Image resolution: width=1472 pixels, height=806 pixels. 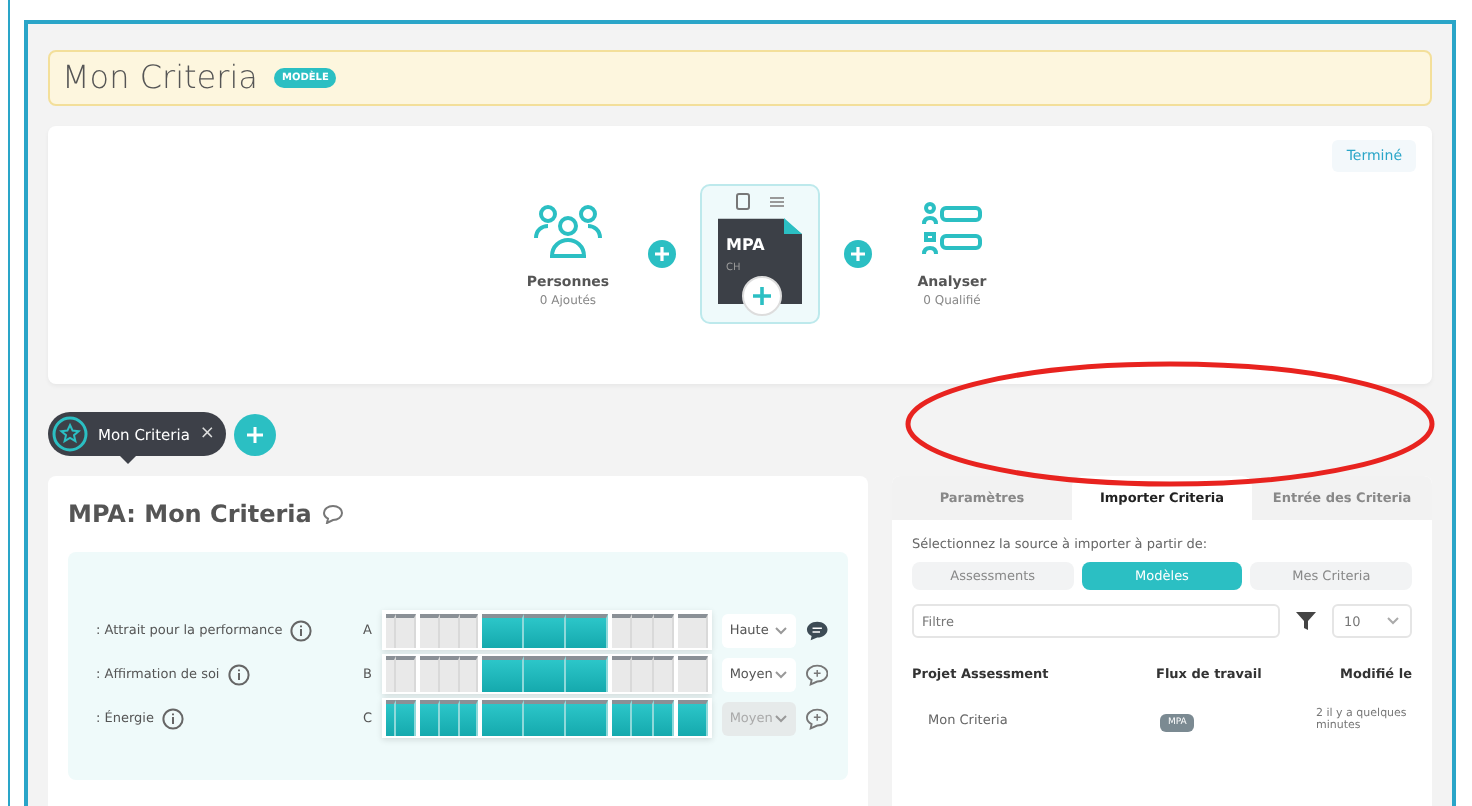 What do you see at coordinates (793, 226) in the screenshot?
I see `folded-corner-icon` at bounding box center [793, 226].